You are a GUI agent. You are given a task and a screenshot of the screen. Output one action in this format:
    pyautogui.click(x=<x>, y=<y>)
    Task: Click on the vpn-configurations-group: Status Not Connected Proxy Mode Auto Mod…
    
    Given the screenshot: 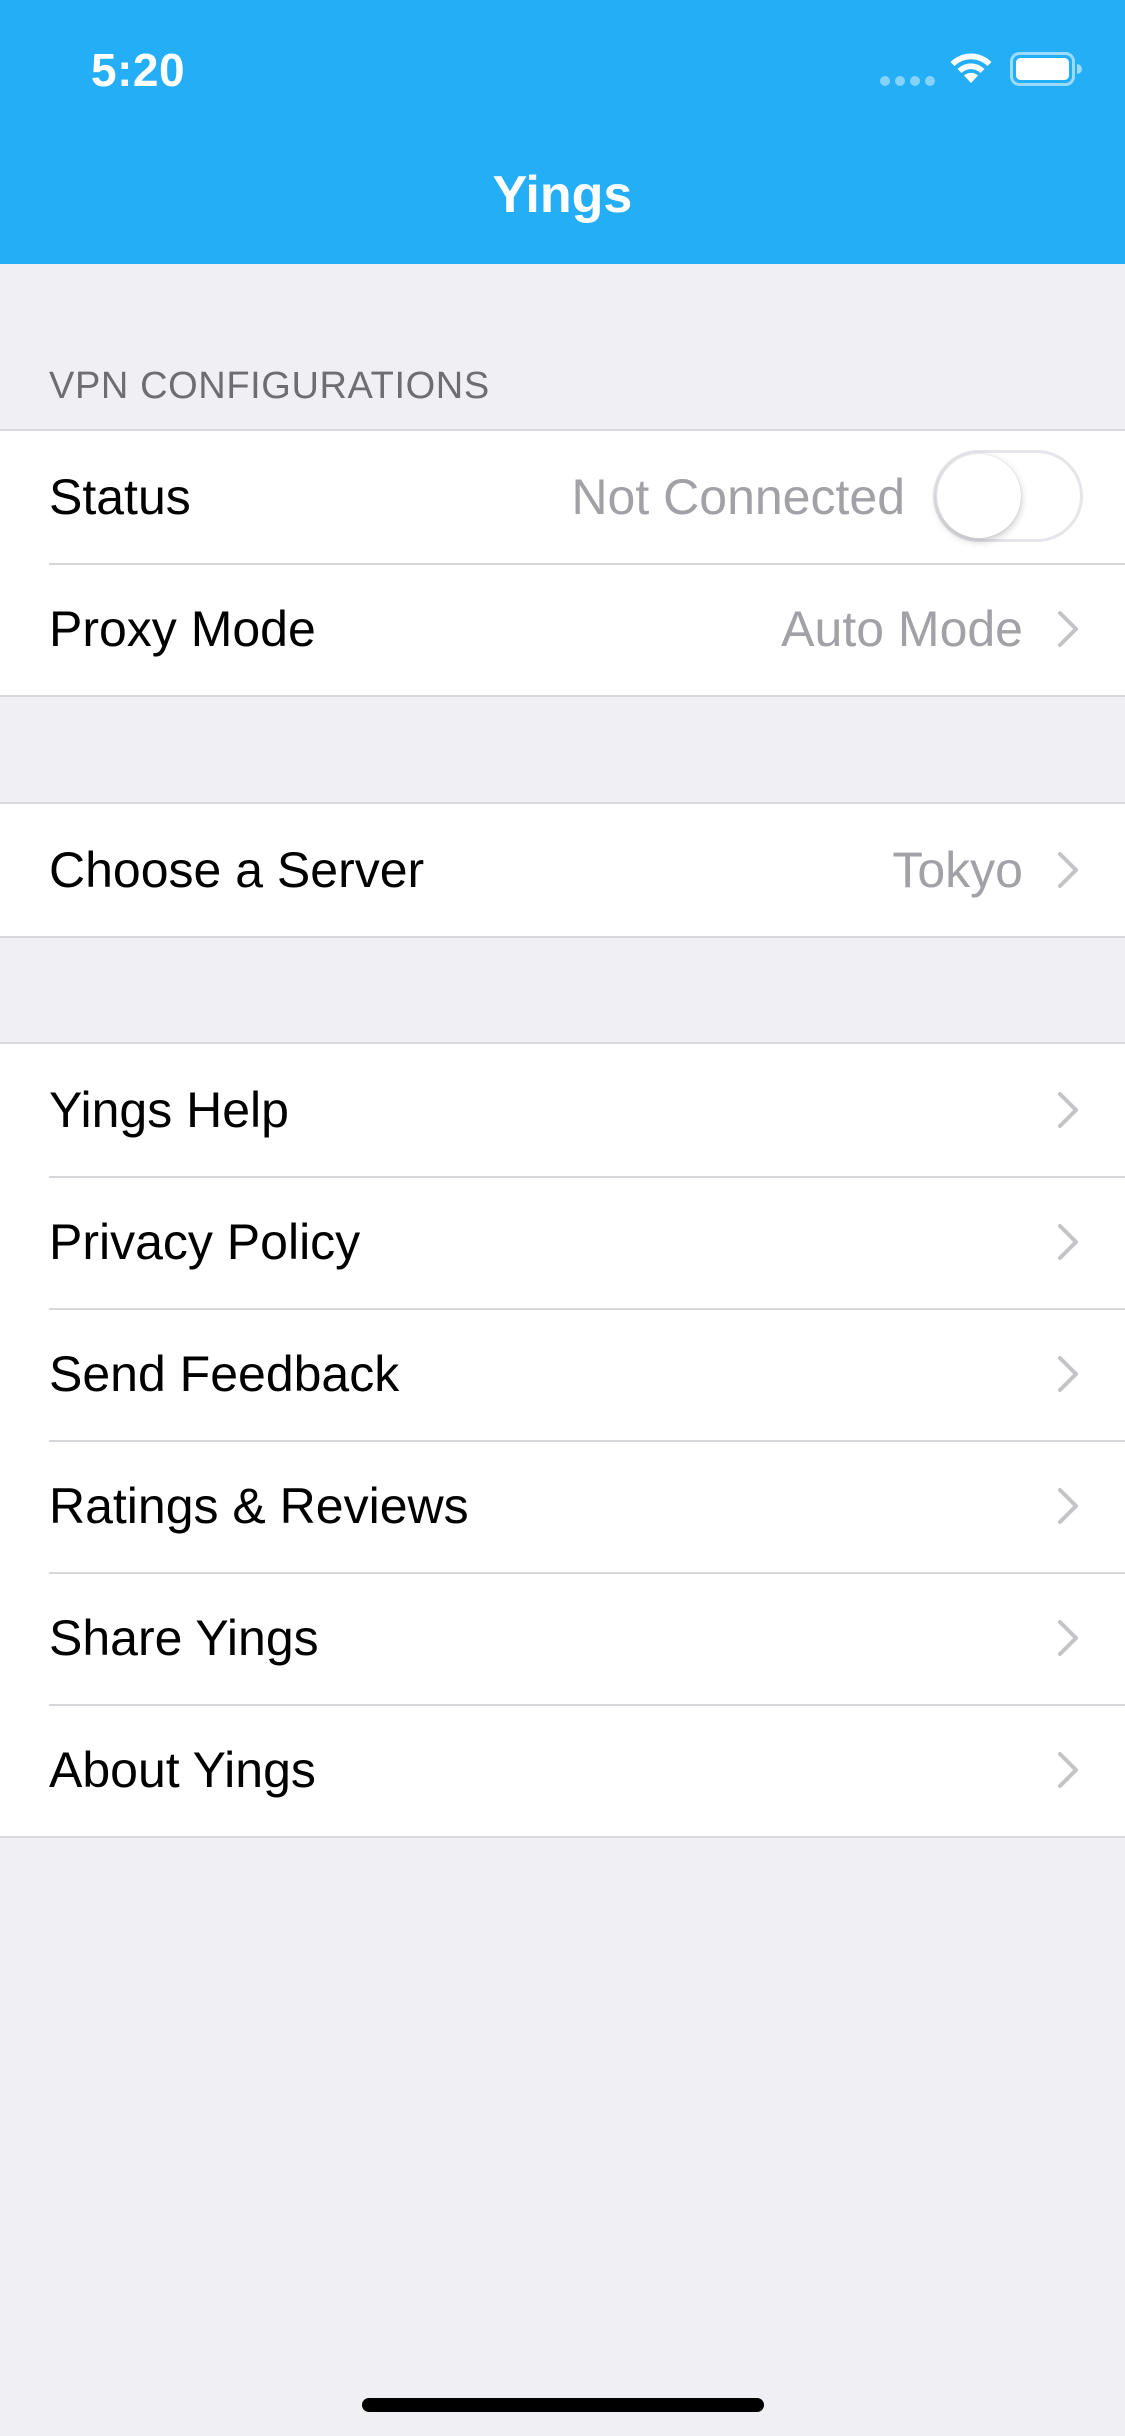 What is the action you would take?
    pyautogui.click(x=562, y=563)
    